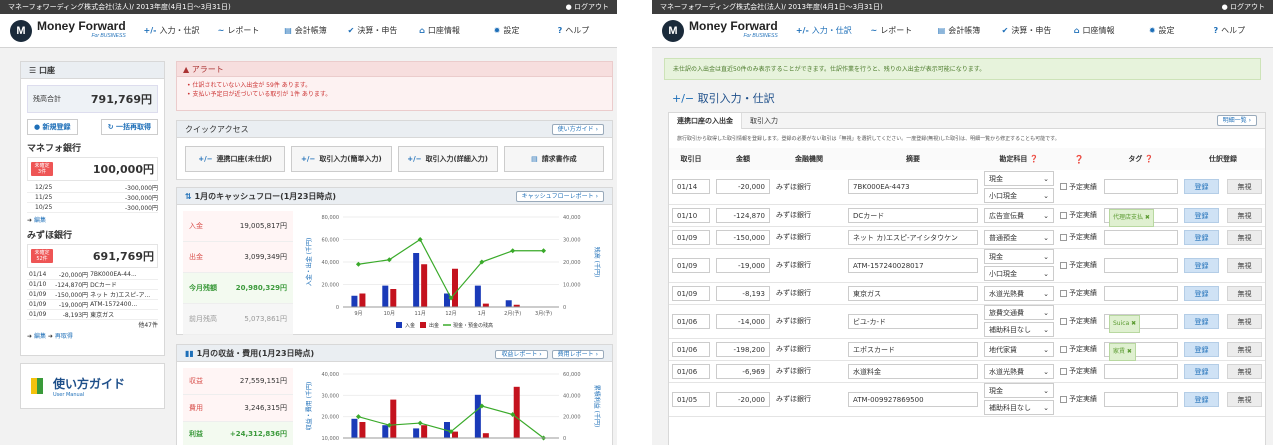  Describe the element at coordinates (341, 159) in the screenshot. I see `quick-simple-input: +/− 取引入力(簡単入力)` at that location.